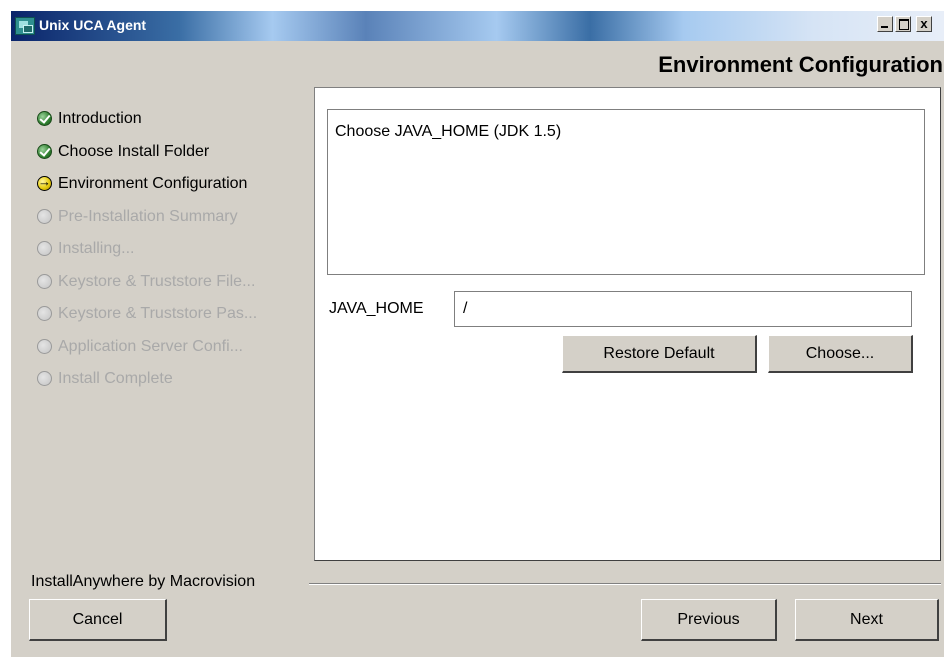  I want to click on step-item-current: Environment Configuration, so click(161, 186).